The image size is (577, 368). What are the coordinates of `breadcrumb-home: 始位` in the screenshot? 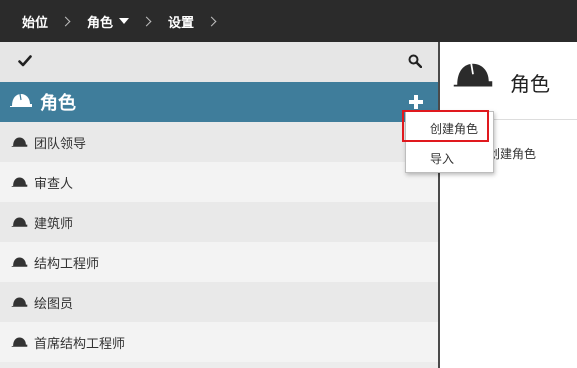 It's located at (35, 21).